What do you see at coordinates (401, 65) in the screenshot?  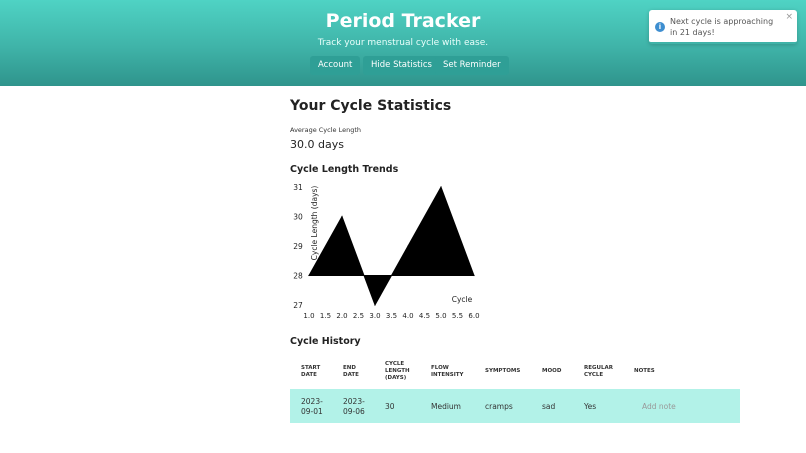 I see `hide-statistics-button: Hide Statistics` at bounding box center [401, 65].